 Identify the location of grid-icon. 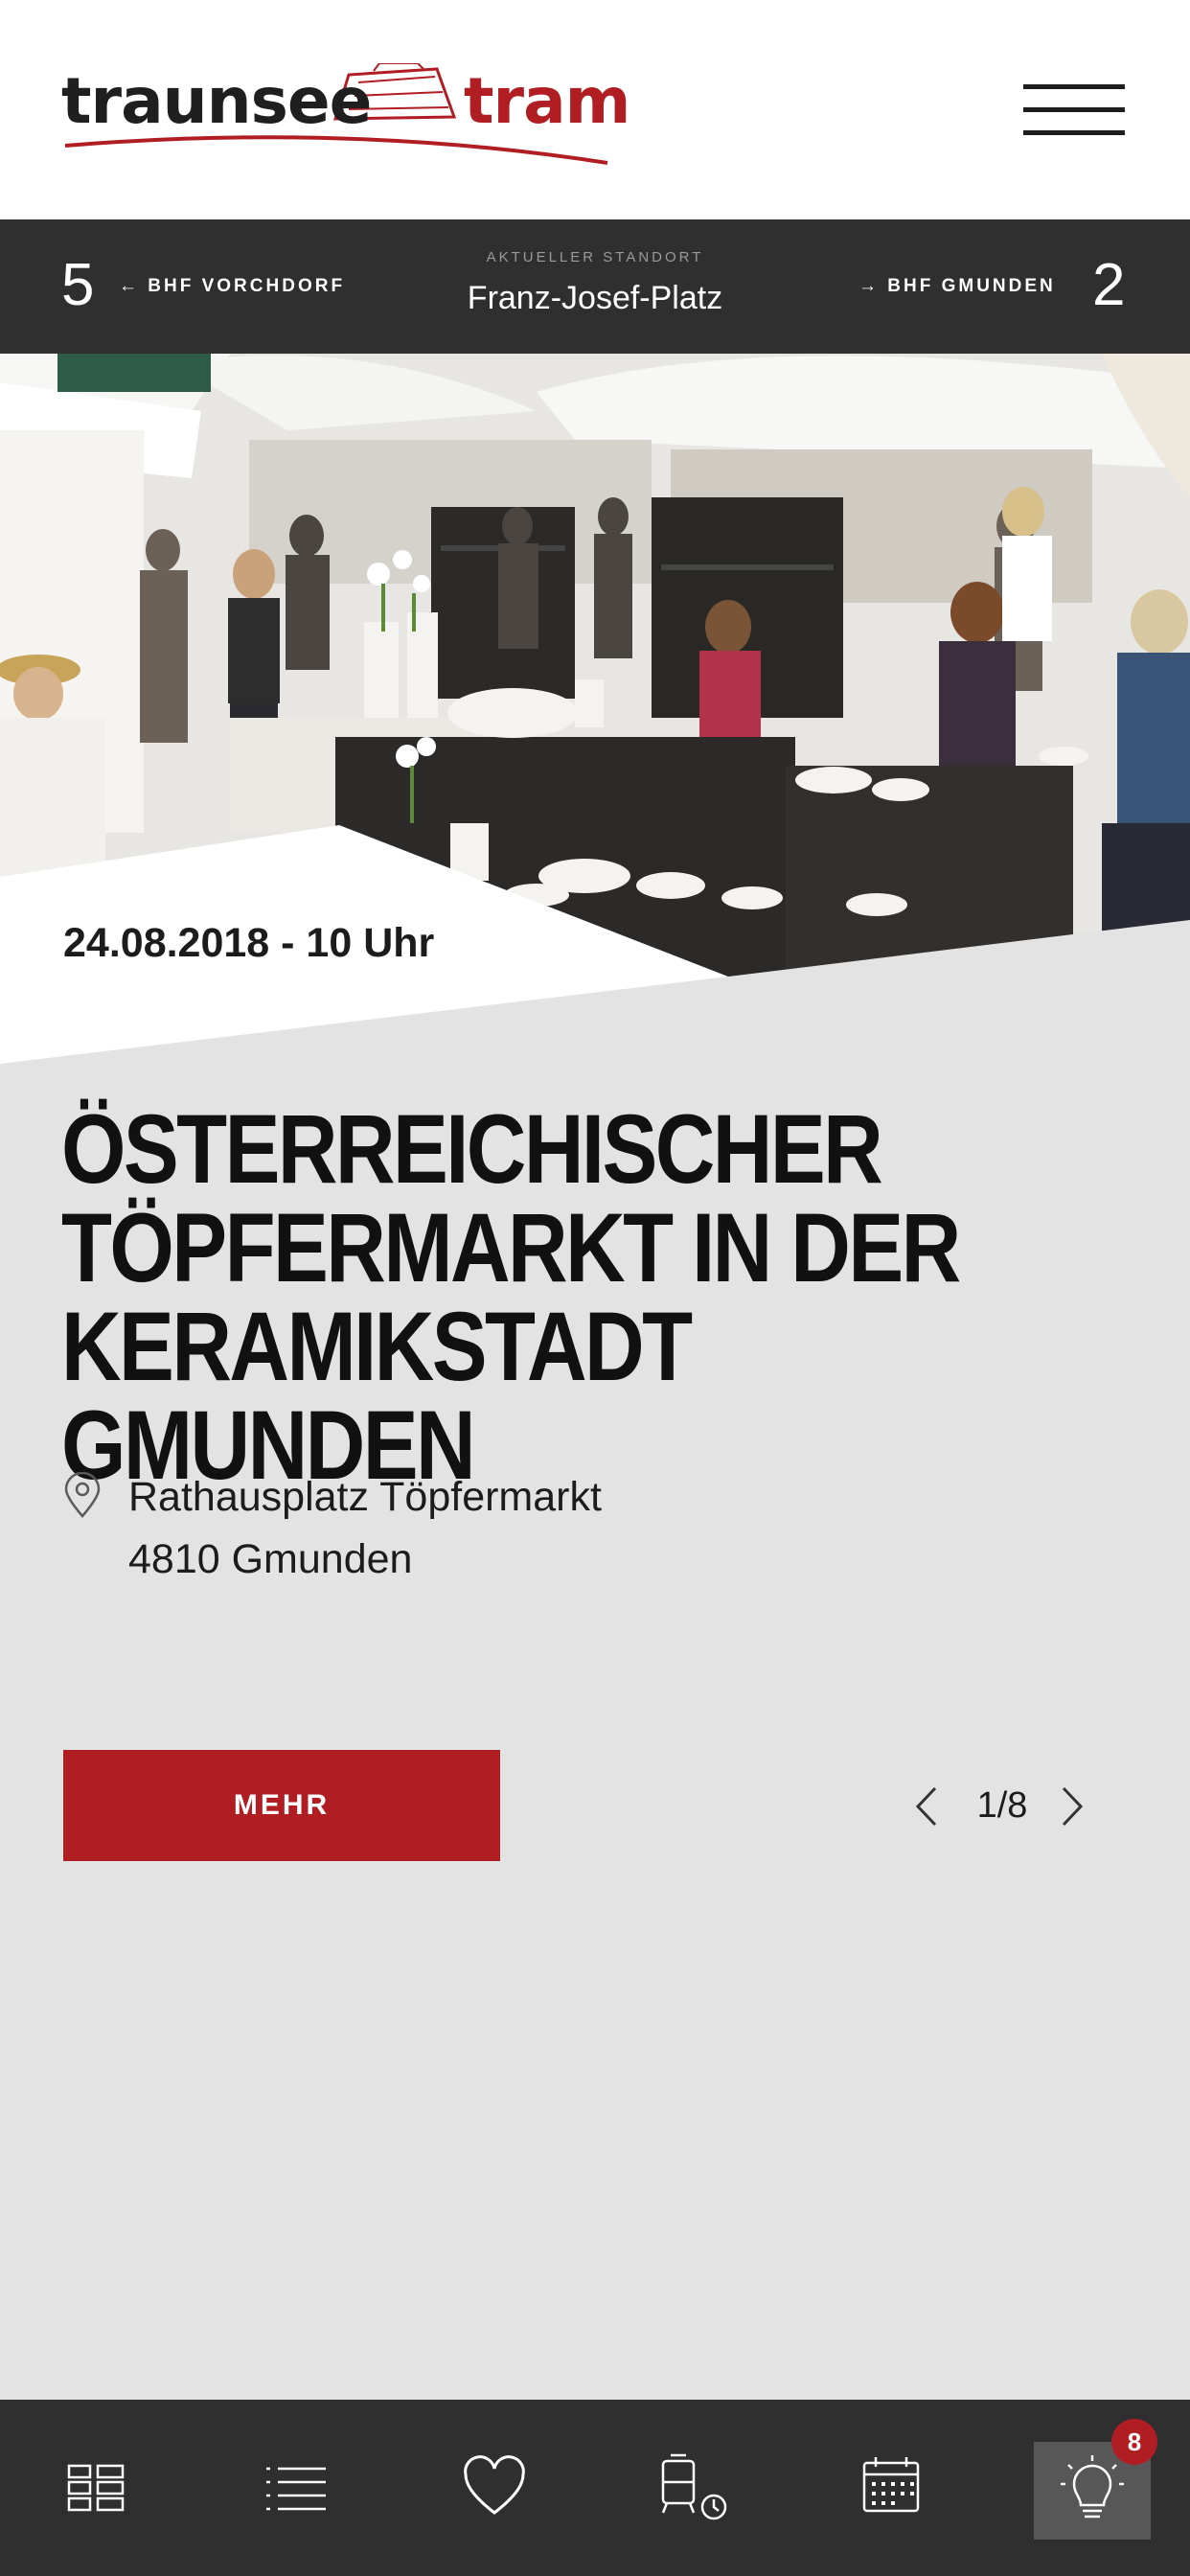
(96, 2488).